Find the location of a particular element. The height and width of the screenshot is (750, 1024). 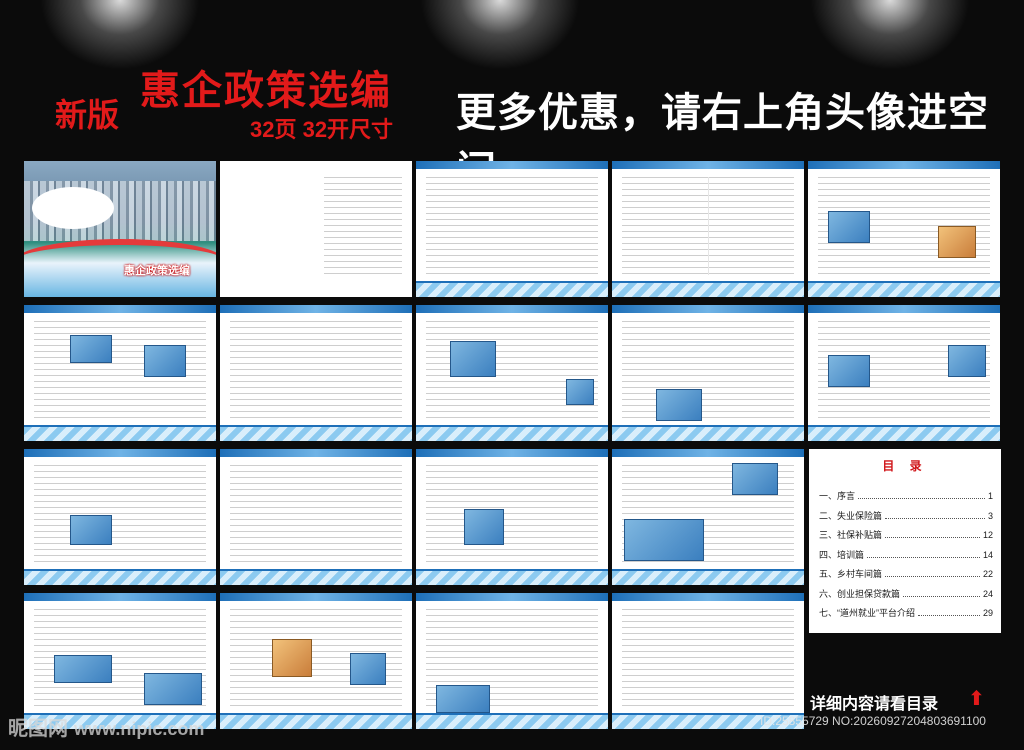

spotlight-right is located at coordinates (890, 35).